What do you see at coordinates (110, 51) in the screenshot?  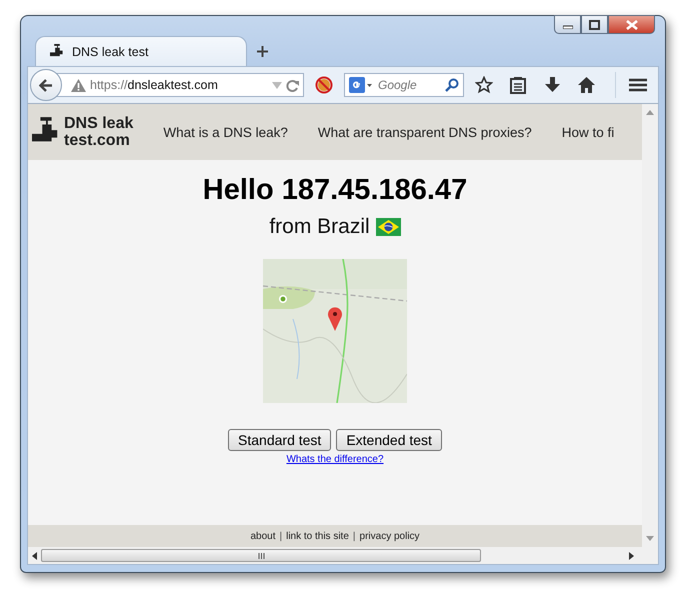 I see `tab-title: DNS leak test` at bounding box center [110, 51].